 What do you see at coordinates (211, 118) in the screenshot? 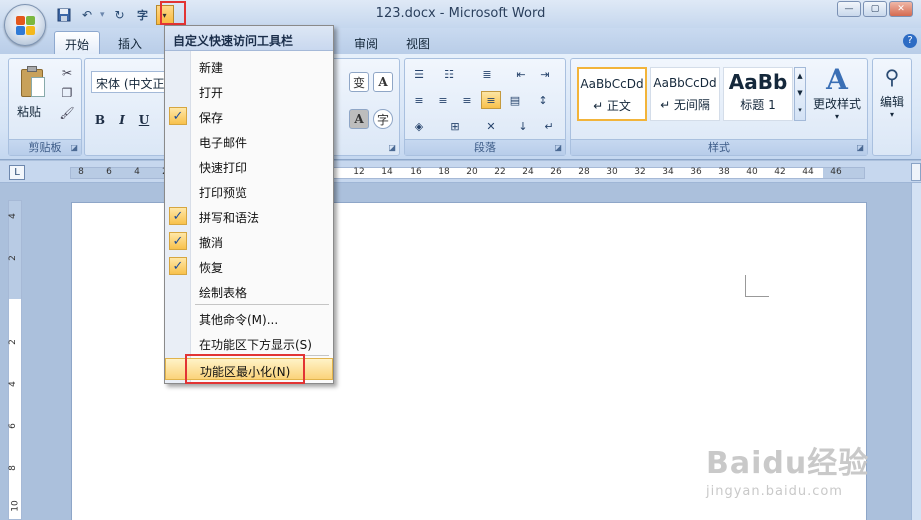
I see `menu-item-label: 保存` at bounding box center [211, 118].